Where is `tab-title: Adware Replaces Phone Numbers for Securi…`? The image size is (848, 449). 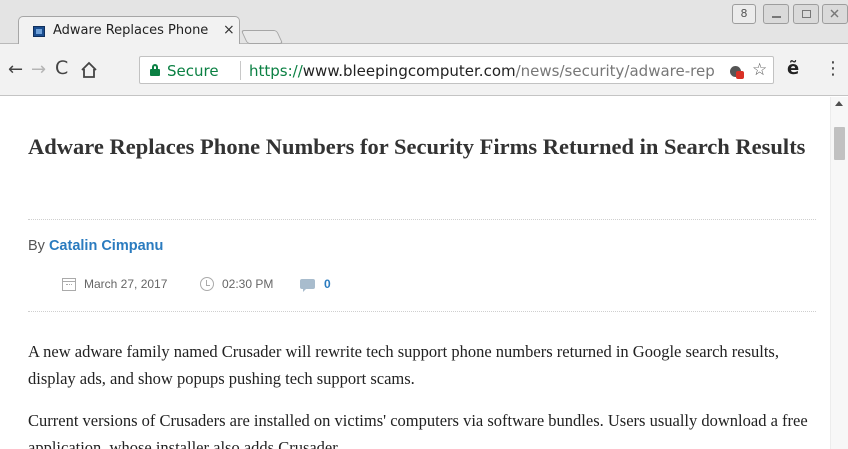
tab-title: Adware Replaces Phone Numbers for Securi… is located at coordinates (133, 30).